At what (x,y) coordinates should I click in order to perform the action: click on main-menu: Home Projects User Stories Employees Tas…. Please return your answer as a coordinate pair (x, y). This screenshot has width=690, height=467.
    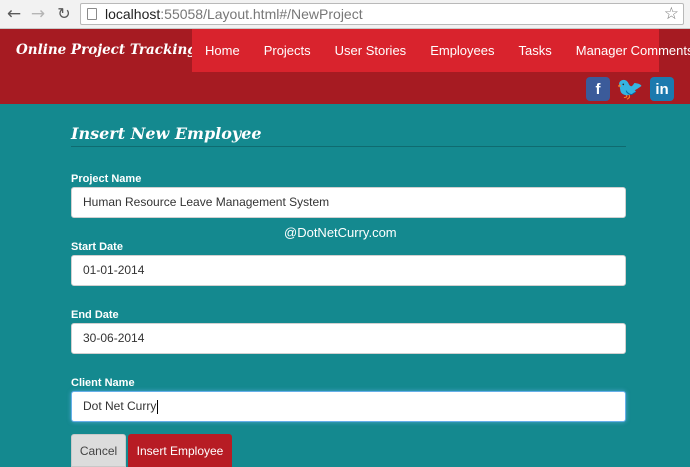
    Looking at the image, I should click on (441, 50).